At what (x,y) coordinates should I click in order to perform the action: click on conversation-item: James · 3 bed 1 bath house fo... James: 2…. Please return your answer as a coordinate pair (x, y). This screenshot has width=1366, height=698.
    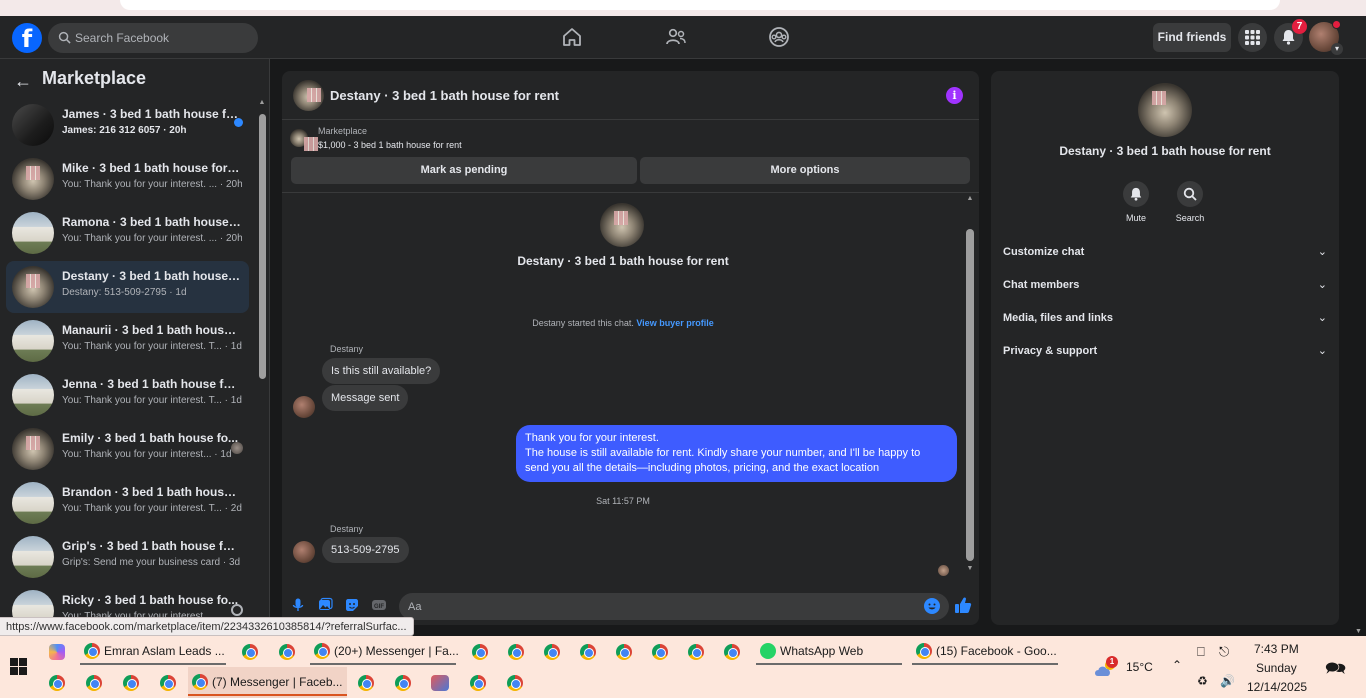
    Looking at the image, I should click on (127, 125).